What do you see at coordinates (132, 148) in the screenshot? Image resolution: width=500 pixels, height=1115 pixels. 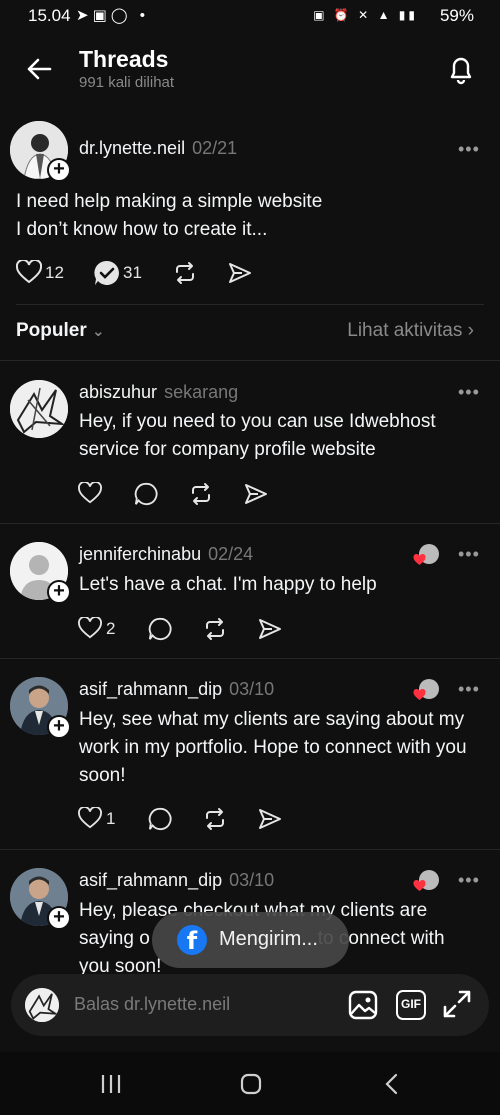 I see `username: dr.lynette.neil` at bounding box center [132, 148].